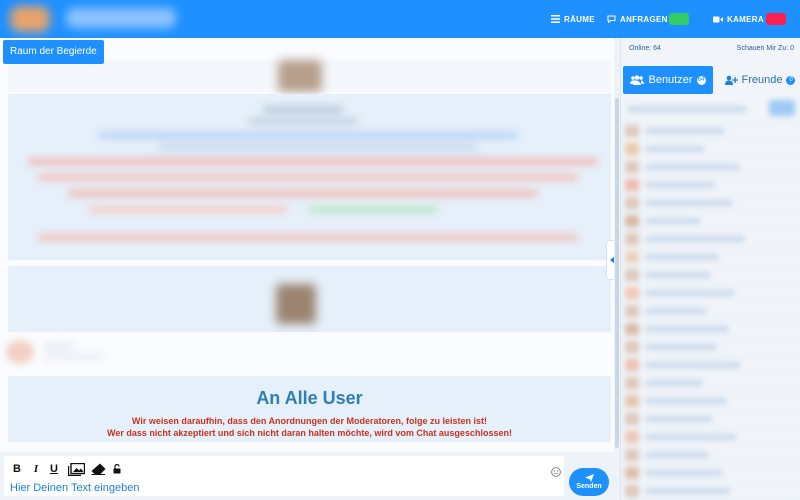 This screenshot has height=500, width=800. What do you see at coordinates (679, 19) in the screenshot?
I see `requests-toggle` at bounding box center [679, 19].